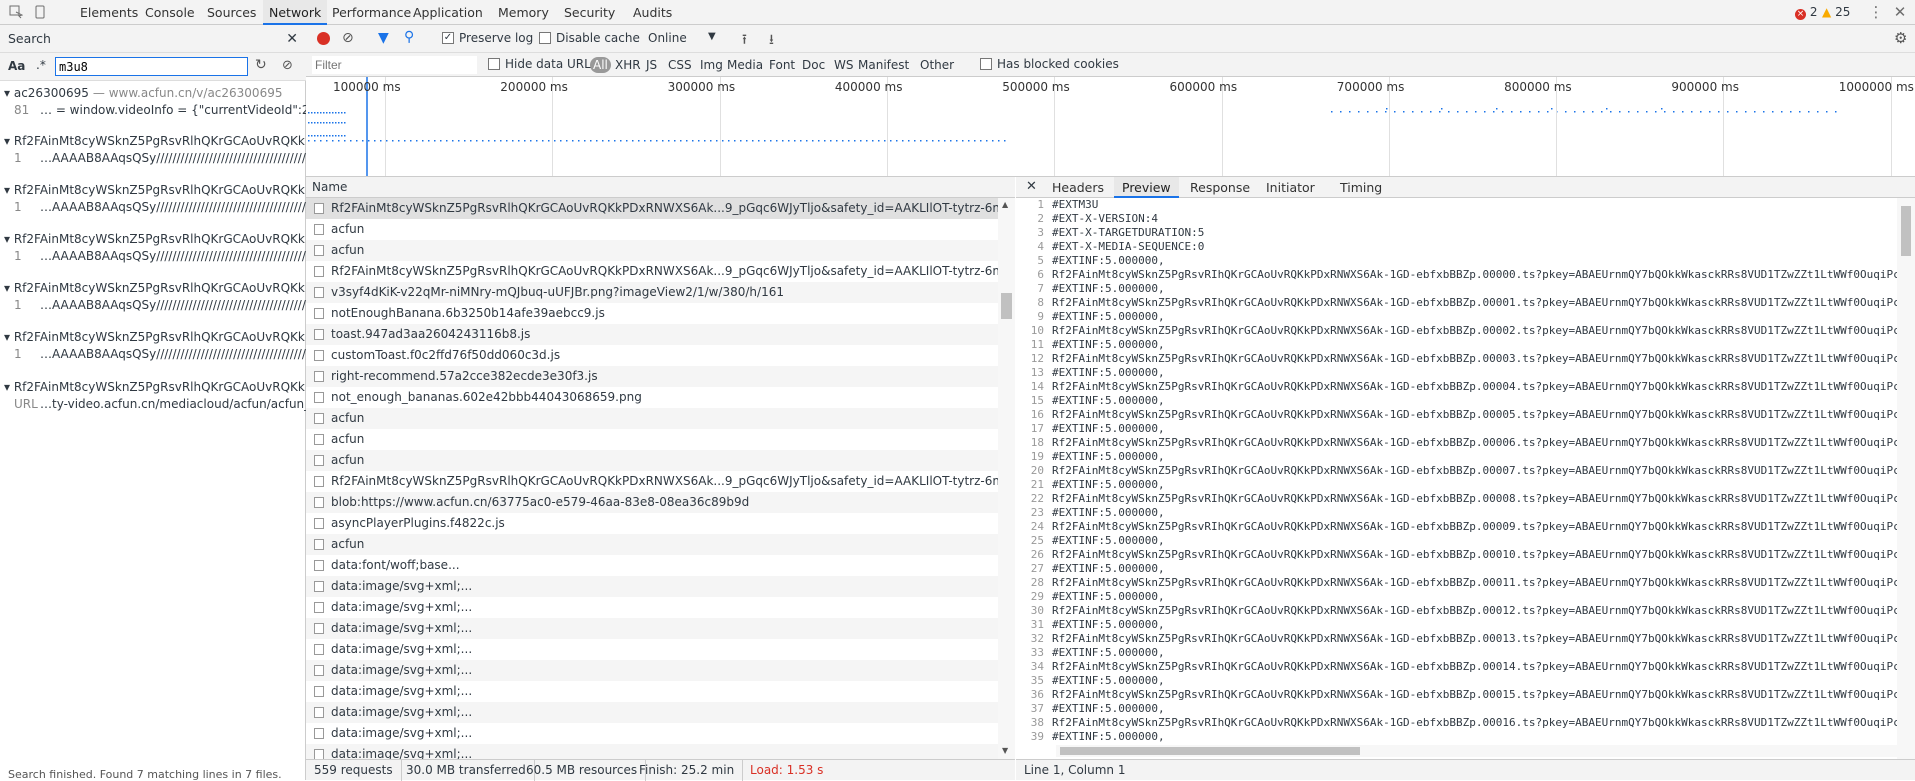  What do you see at coordinates (1146, 187) in the screenshot?
I see `detail-tab-preview: Preview` at bounding box center [1146, 187].